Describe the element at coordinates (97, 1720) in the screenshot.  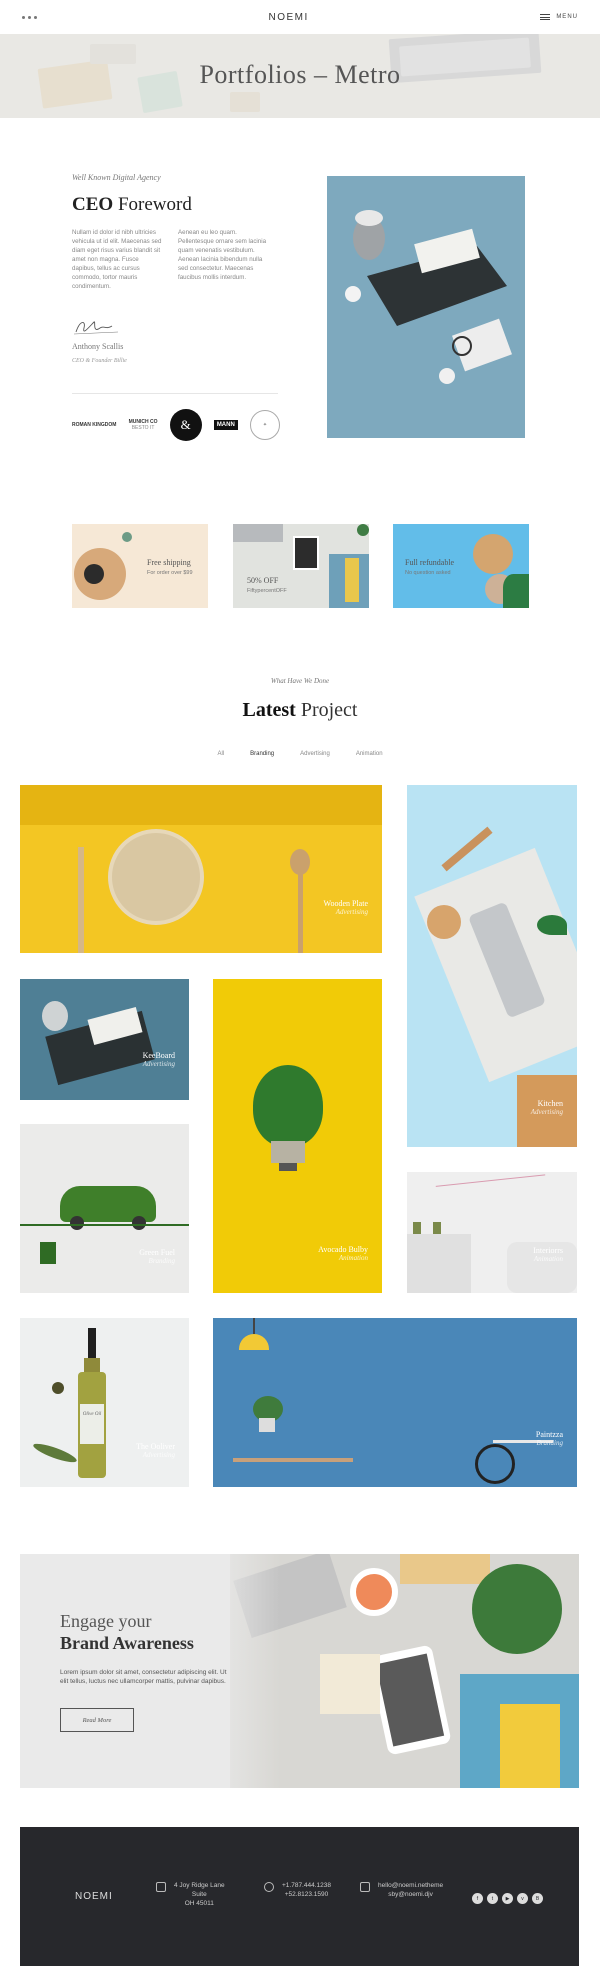
I see `read-more-button: Read More` at that location.